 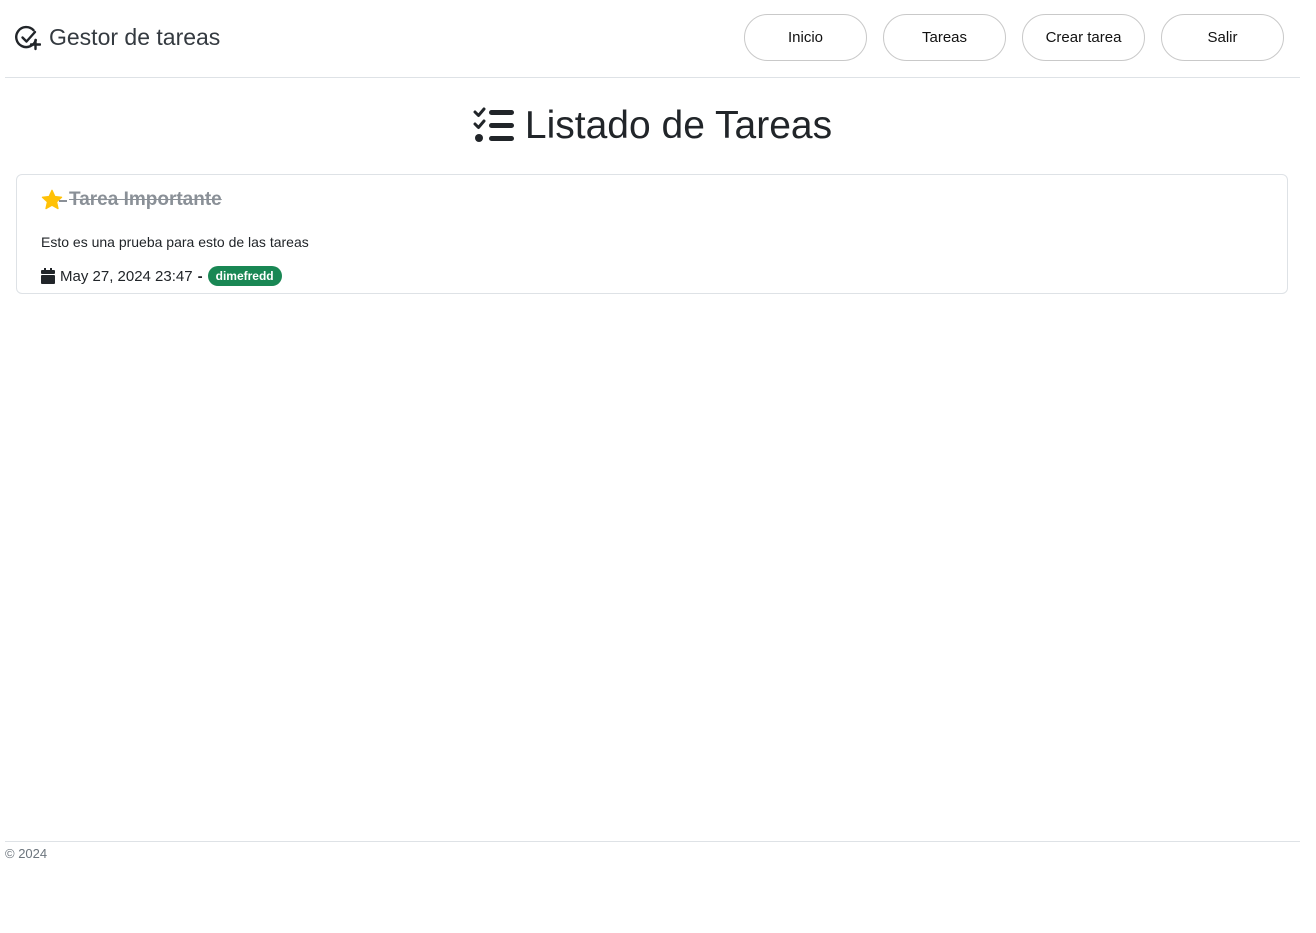 What do you see at coordinates (805, 37) in the screenshot?
I see `nav-inicio-button: Inicio` at bounding box center [805, 37].